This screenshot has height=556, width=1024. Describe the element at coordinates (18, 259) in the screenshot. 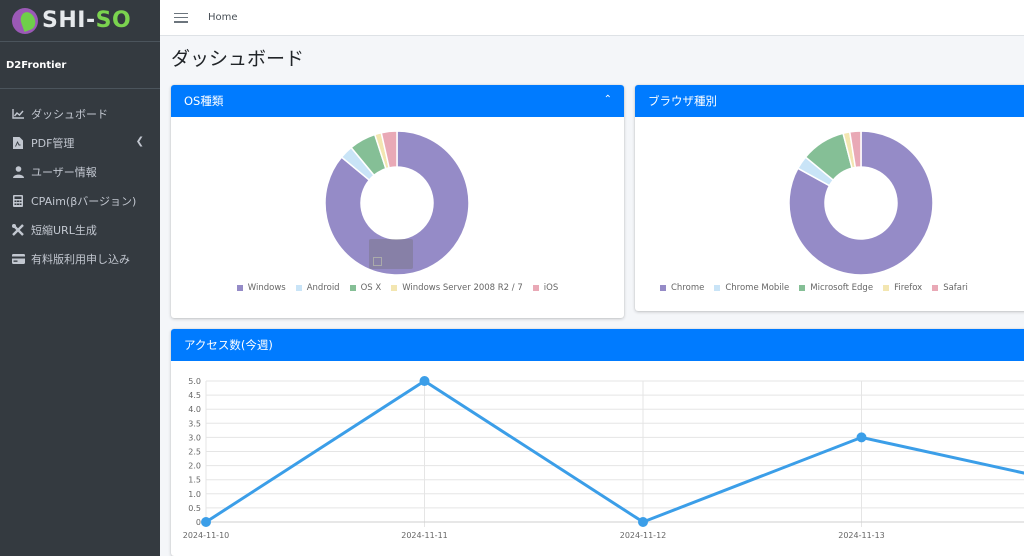

I see `credit-card-icon` at that location.